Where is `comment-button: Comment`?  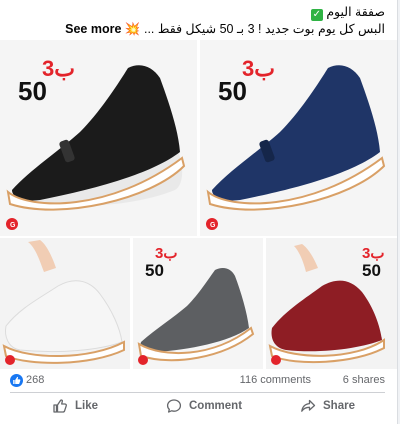 comment-button: Comment is located at coordinates (204, 406).